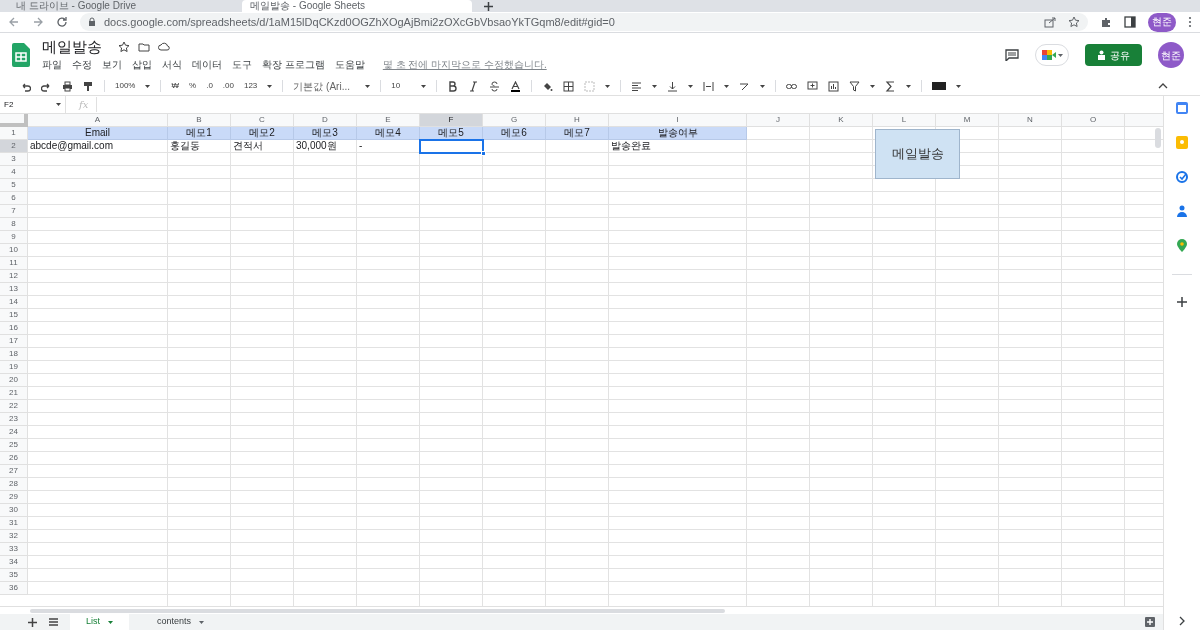 The image size is (1200, 630). I want to click on row-header: 35, so click(14, 575).